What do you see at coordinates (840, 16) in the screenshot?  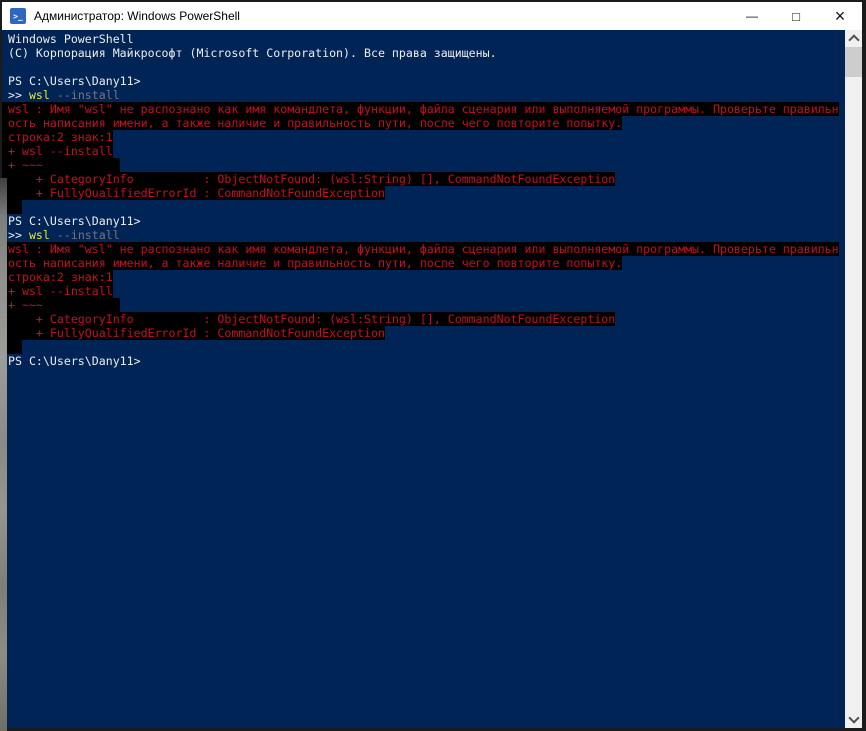 I see `close-button: ×` at bounding box center [840, 16].